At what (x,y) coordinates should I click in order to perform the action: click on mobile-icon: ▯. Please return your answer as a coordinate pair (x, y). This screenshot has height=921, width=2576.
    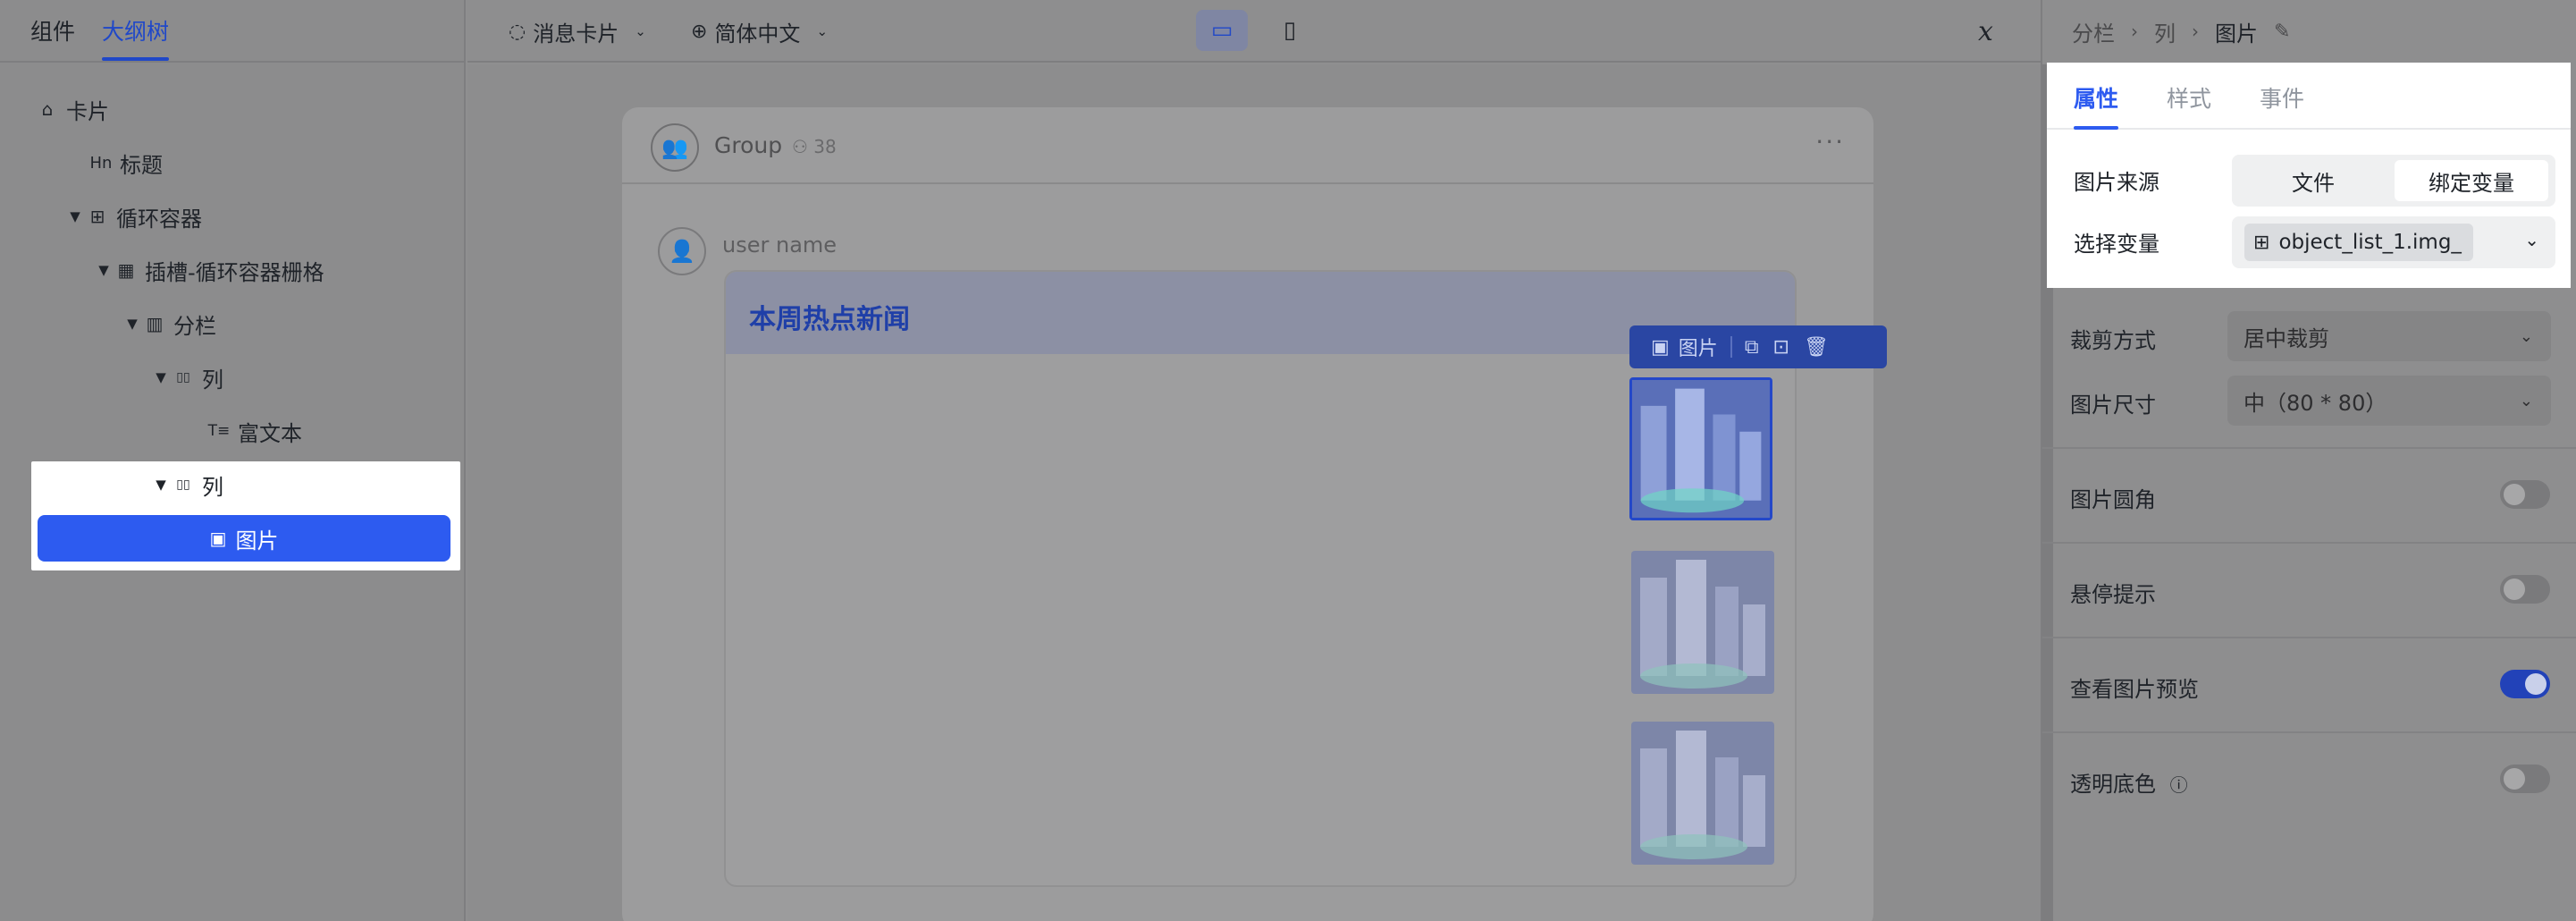
    Looking at the image, I should click on (1290, 30).